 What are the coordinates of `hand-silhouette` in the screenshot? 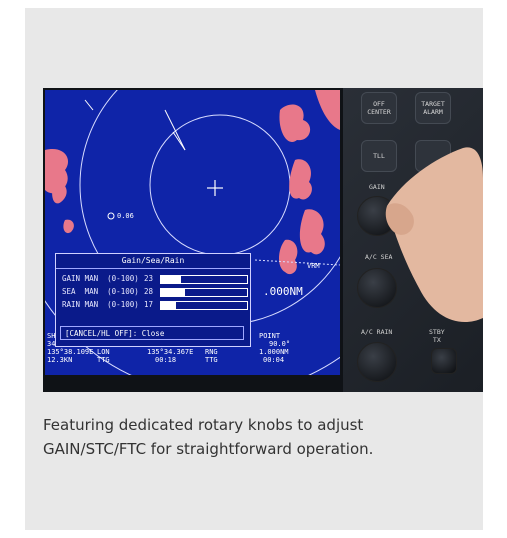 It's located at (434, 235).